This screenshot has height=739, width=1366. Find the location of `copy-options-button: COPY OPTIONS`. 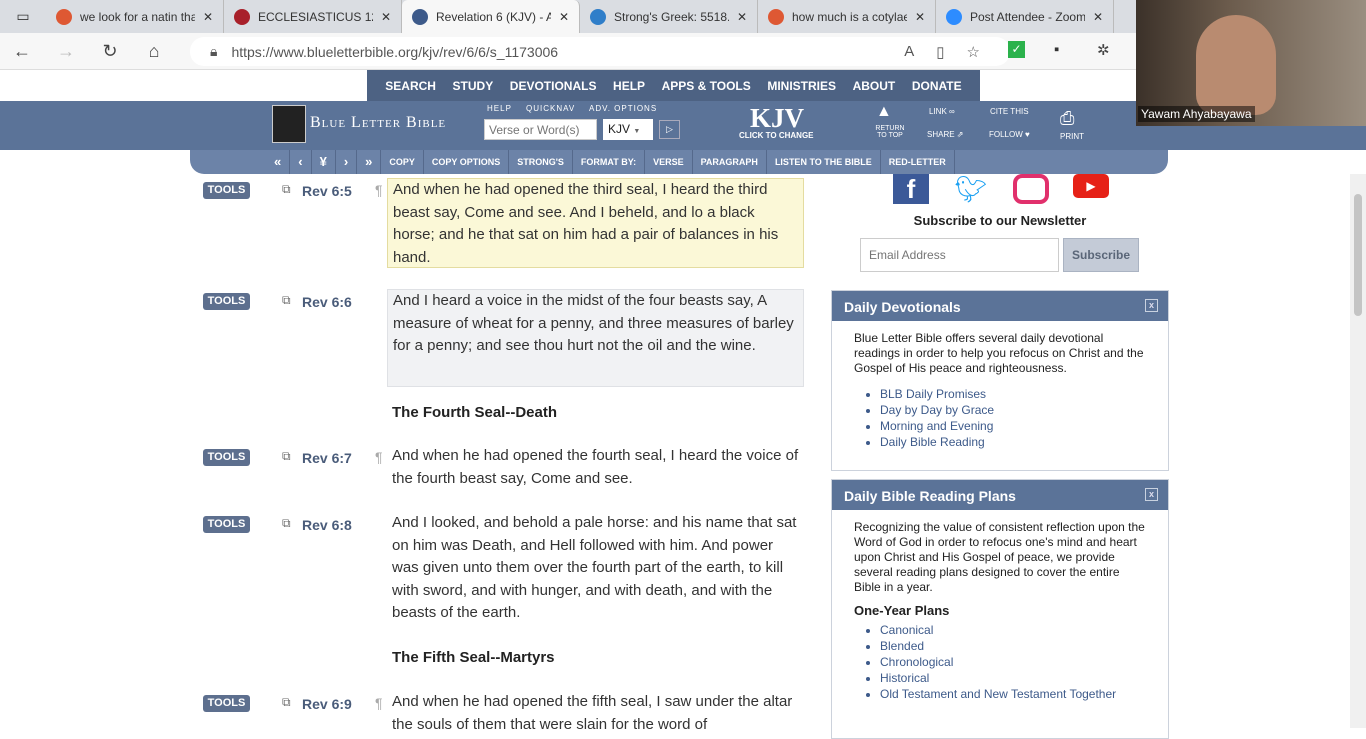

copy-options-button: COPY OPTIONS is located at coordinates (467, 162).